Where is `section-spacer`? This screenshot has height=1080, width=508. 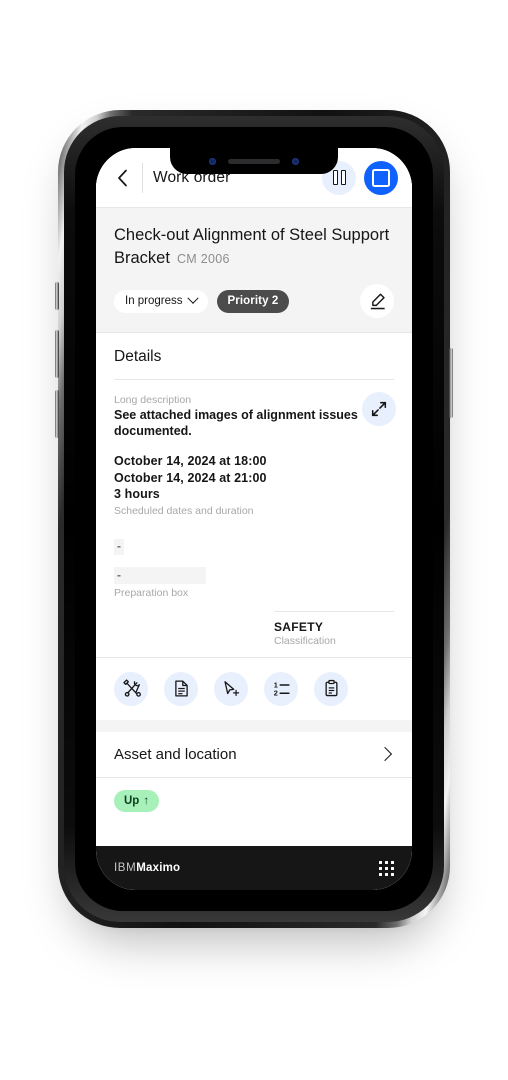
section-spacer is located at coordinates (254, 725).